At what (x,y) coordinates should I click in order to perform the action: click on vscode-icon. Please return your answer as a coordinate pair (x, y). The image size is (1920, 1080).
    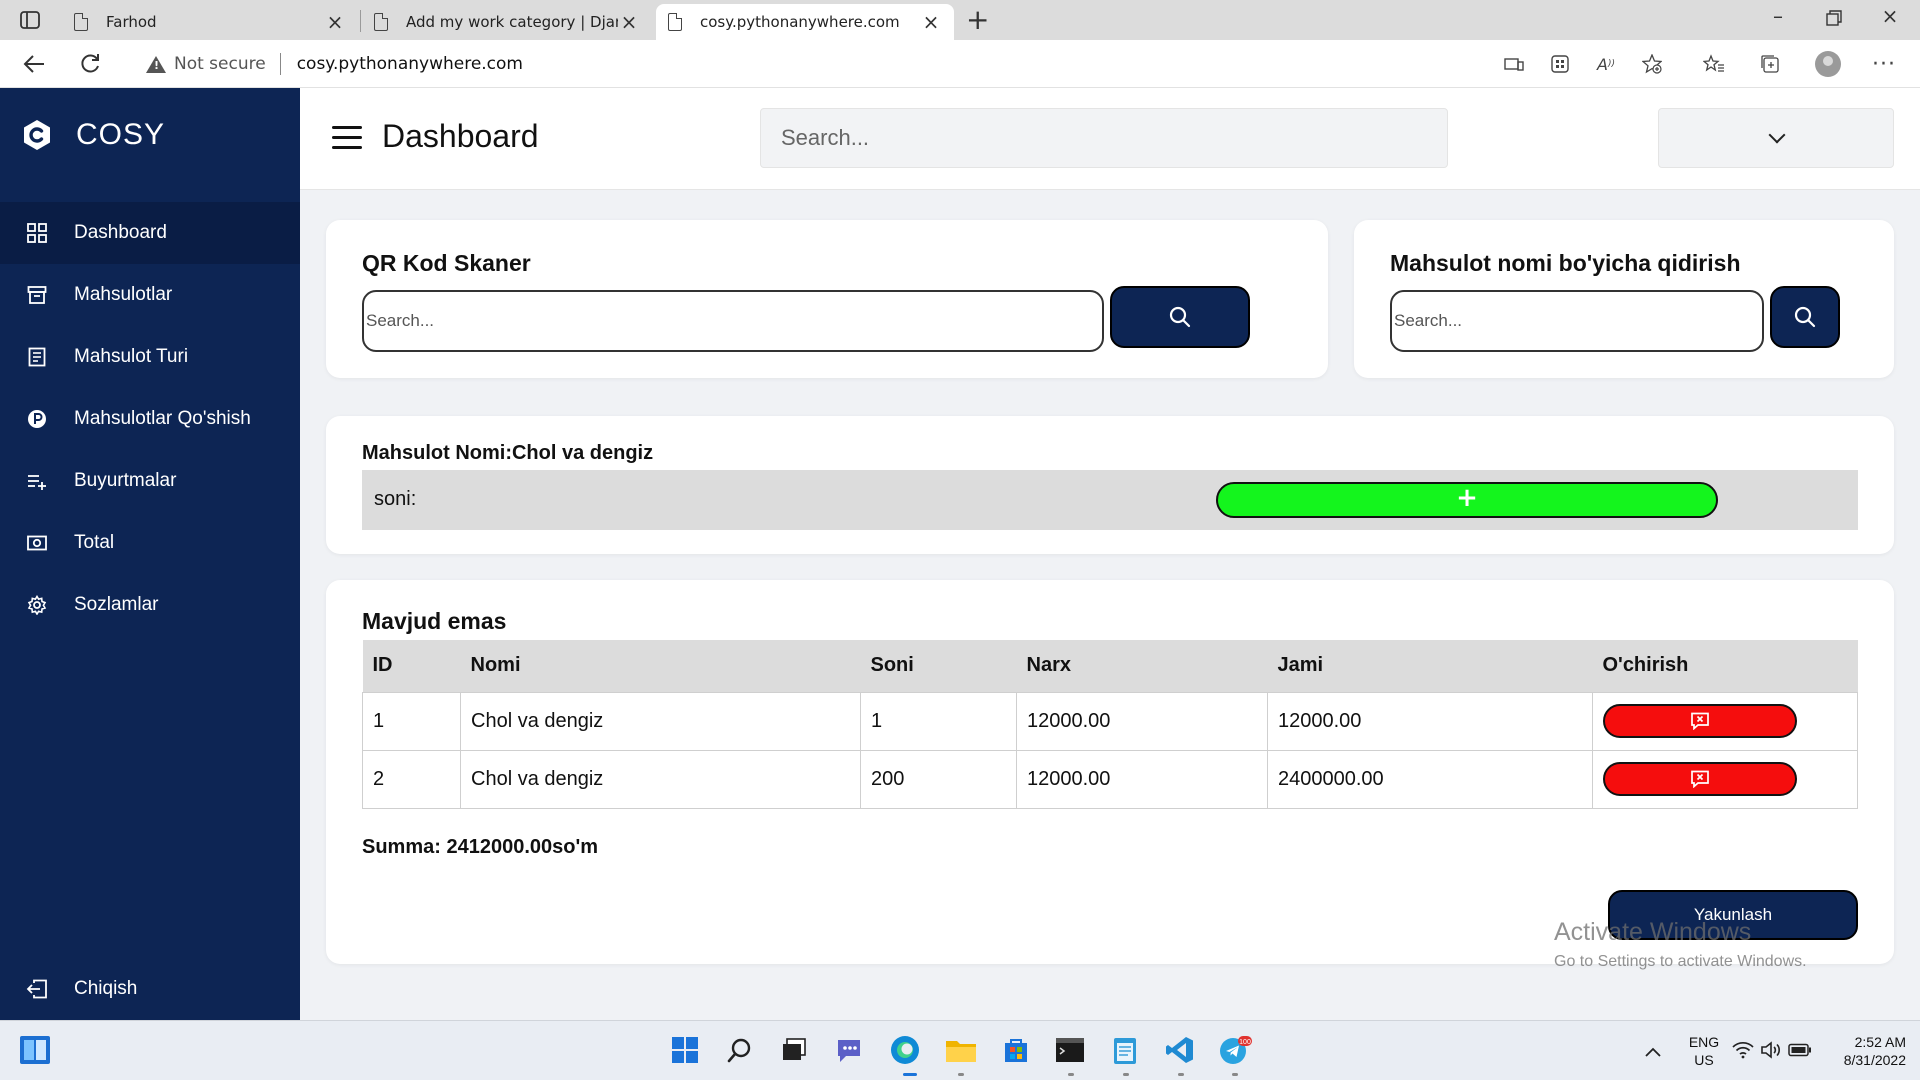
    Looking at the image, I should click on (1180, 1050).